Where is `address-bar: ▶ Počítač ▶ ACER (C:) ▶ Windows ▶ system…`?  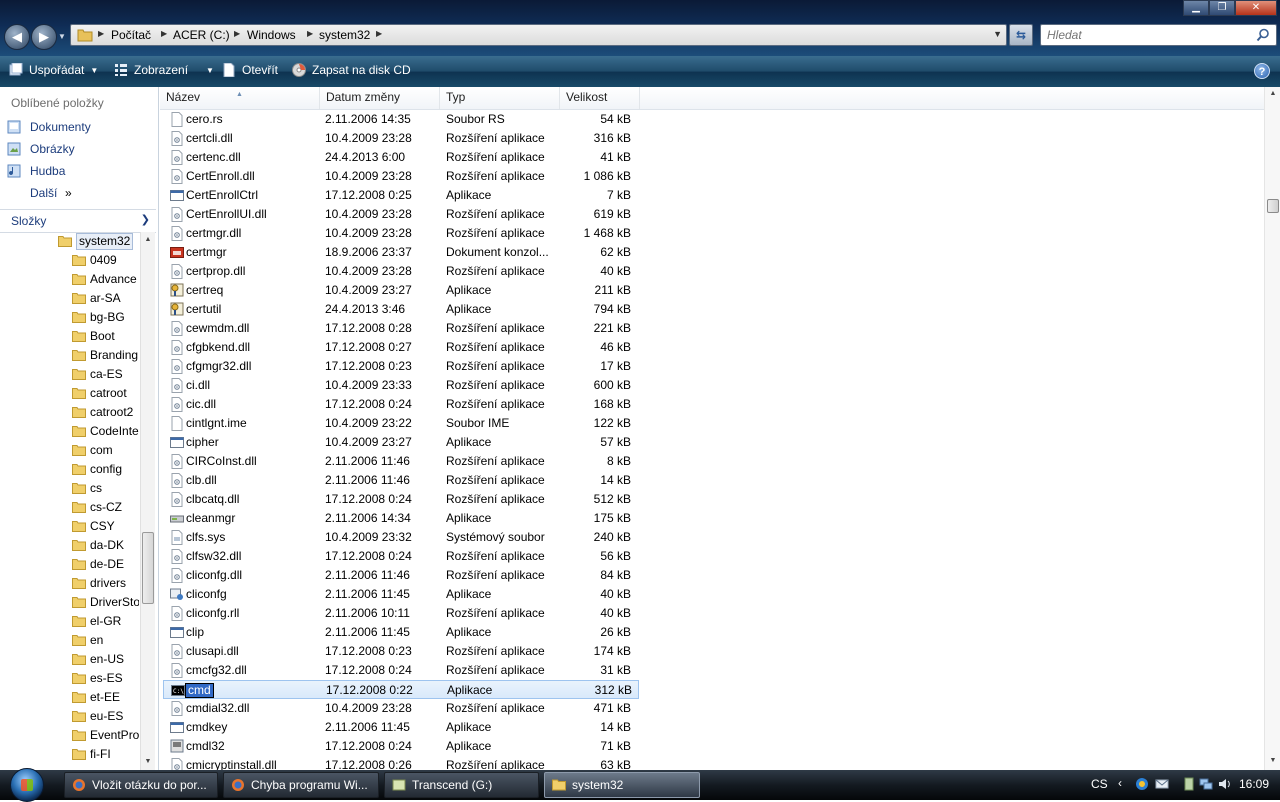 address-bar: ▶ Počítač ▶ ACER (C:) ▶ Windows ▶ system… is located at coordinates (538, 35).